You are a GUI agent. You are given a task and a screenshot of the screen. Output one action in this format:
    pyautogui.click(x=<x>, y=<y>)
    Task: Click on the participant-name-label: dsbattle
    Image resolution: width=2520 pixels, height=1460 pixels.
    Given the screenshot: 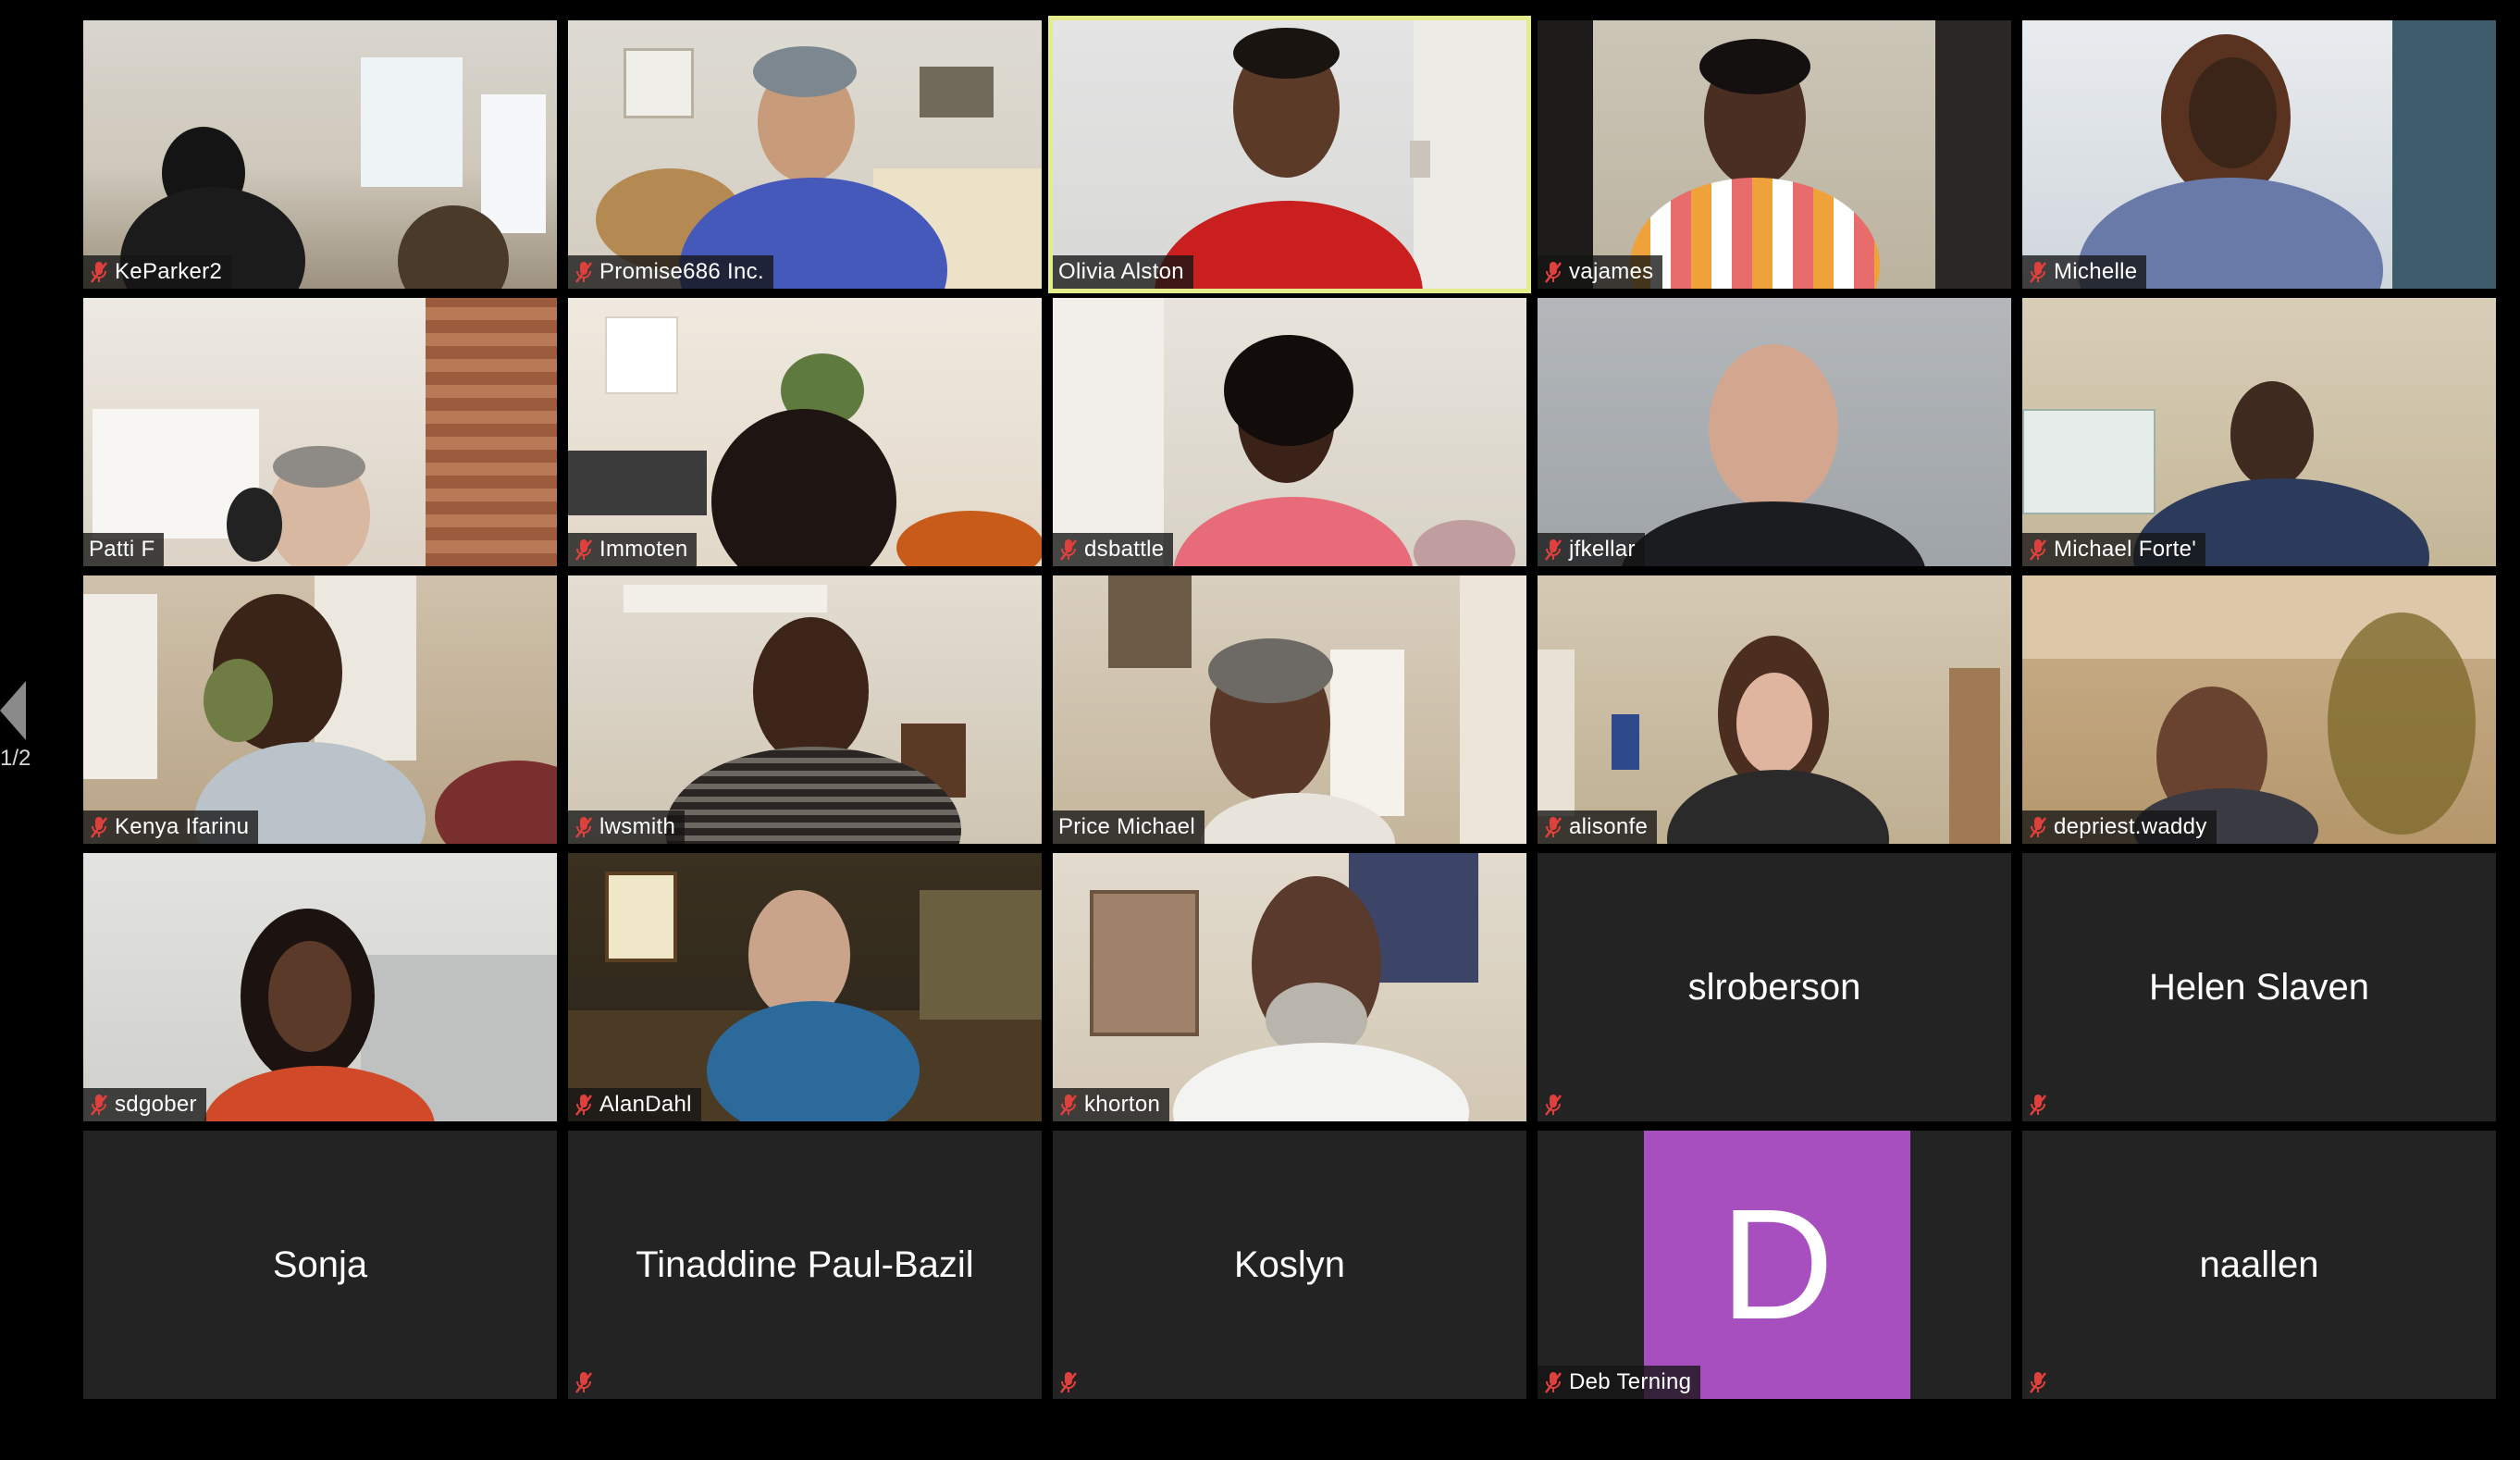 What is the action you would take?
    pyautogui.click(x=1113, y=549)
    